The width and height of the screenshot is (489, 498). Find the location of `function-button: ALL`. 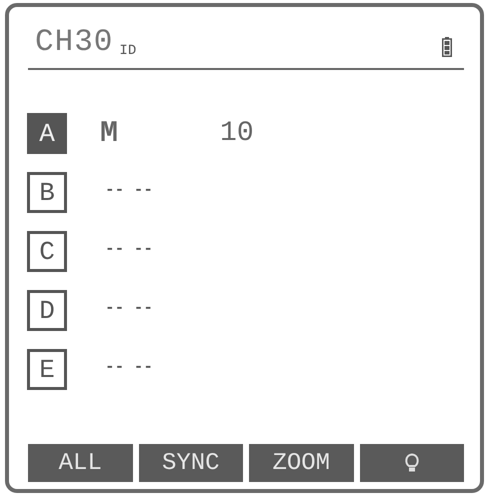

function-button: ALL is located at coordinates (80, 463).